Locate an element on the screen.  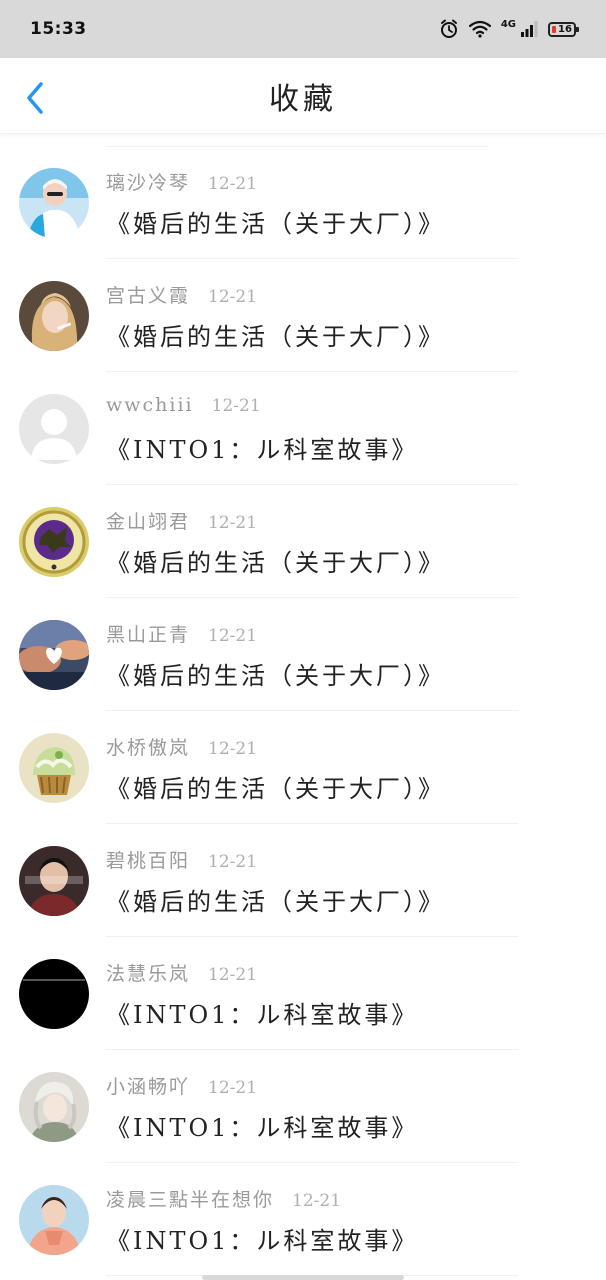
back-button is located at coordinates (35, 98).